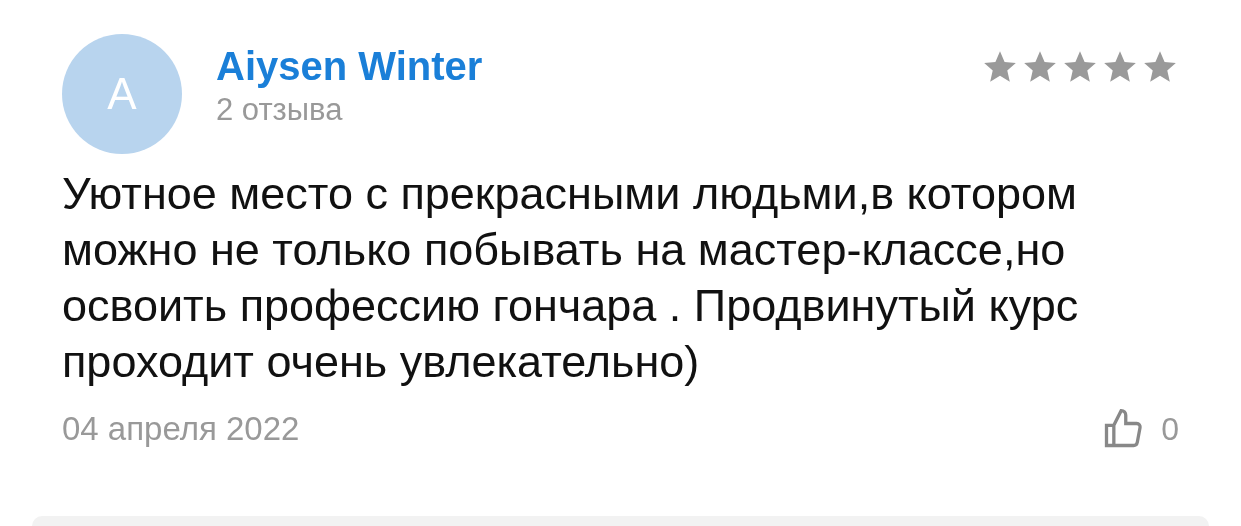 This screenshot has width=1241, height=526. What do you see at coordinates (181, 429) in the screenshot?
I see `review-date: 04 апреля 2022` at bounding box center [181, 429].